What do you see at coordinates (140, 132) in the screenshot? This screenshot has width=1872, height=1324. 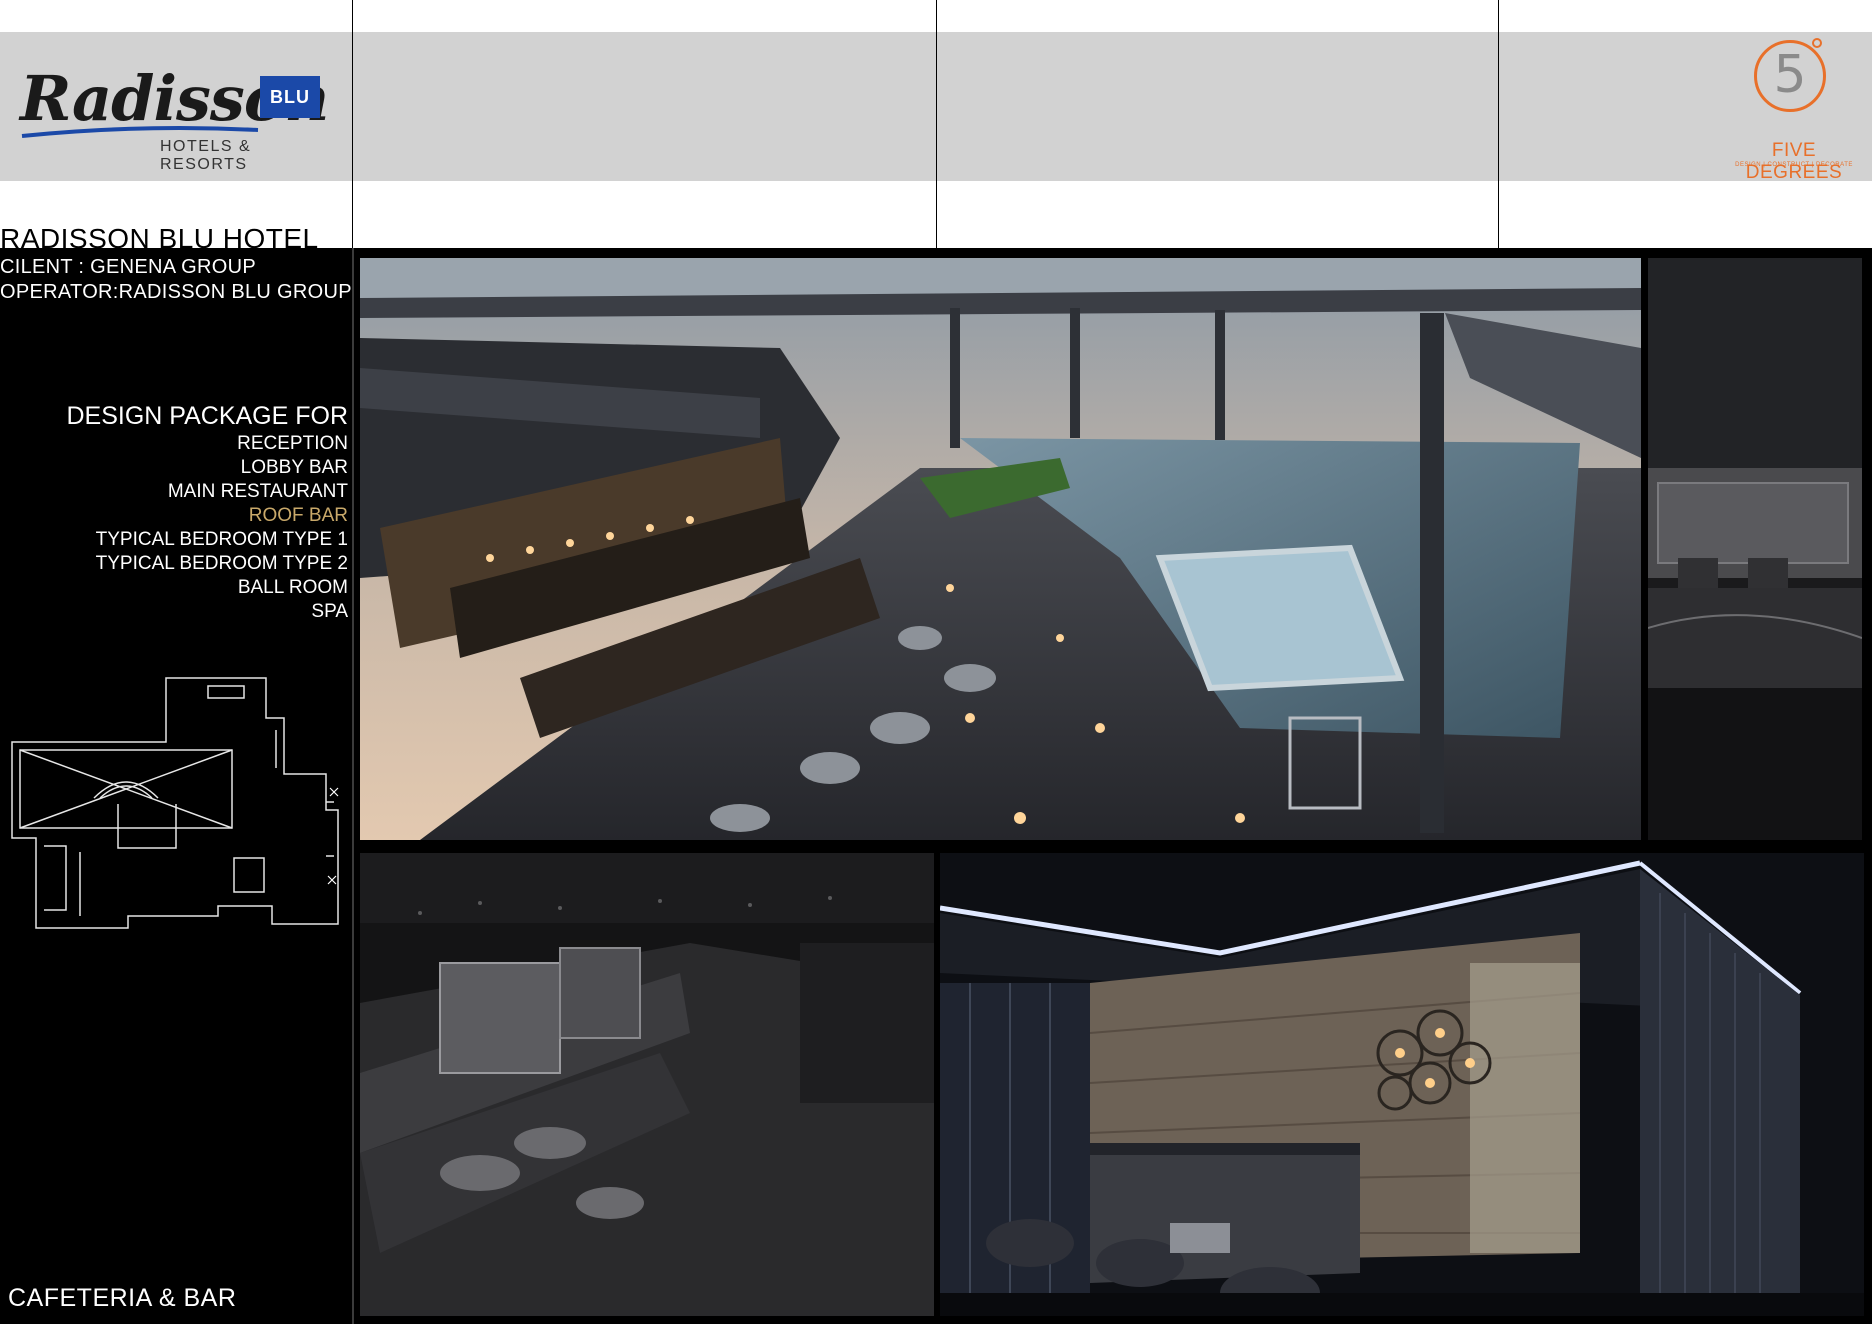 I see `swoosh-icon` at bounding box center [140, 132].